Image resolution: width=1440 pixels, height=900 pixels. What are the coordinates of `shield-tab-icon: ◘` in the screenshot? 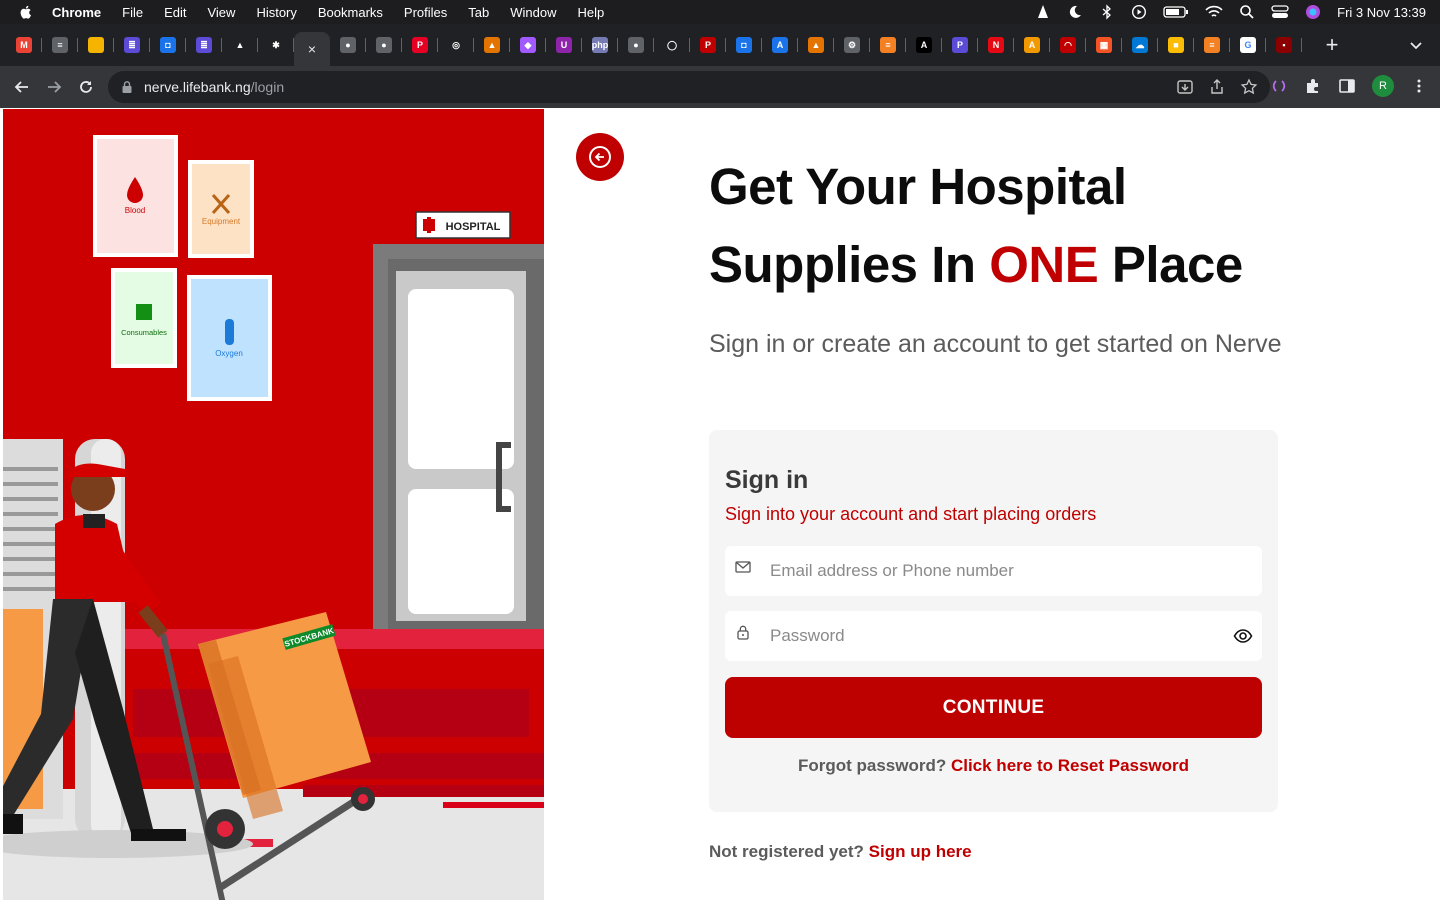 It's located at (168, 45).